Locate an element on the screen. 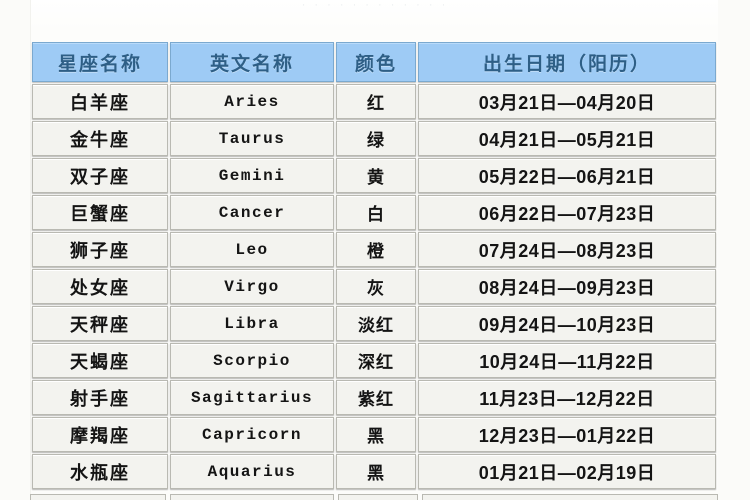 Image resolution: width=750 pixels, height=500 pixels. cell-birth-date: 06月22日—07月23日 is located at coordinates (567, 212).